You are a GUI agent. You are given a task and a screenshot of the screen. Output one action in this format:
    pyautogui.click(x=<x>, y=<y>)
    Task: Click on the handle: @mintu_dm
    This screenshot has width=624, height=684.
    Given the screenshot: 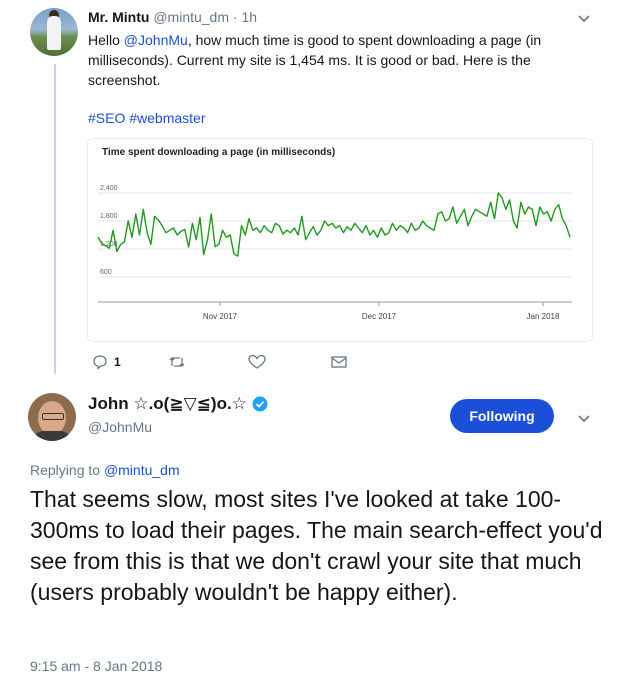 What is the action you would take?
    pyautogui.click(x=191, y=17)
    